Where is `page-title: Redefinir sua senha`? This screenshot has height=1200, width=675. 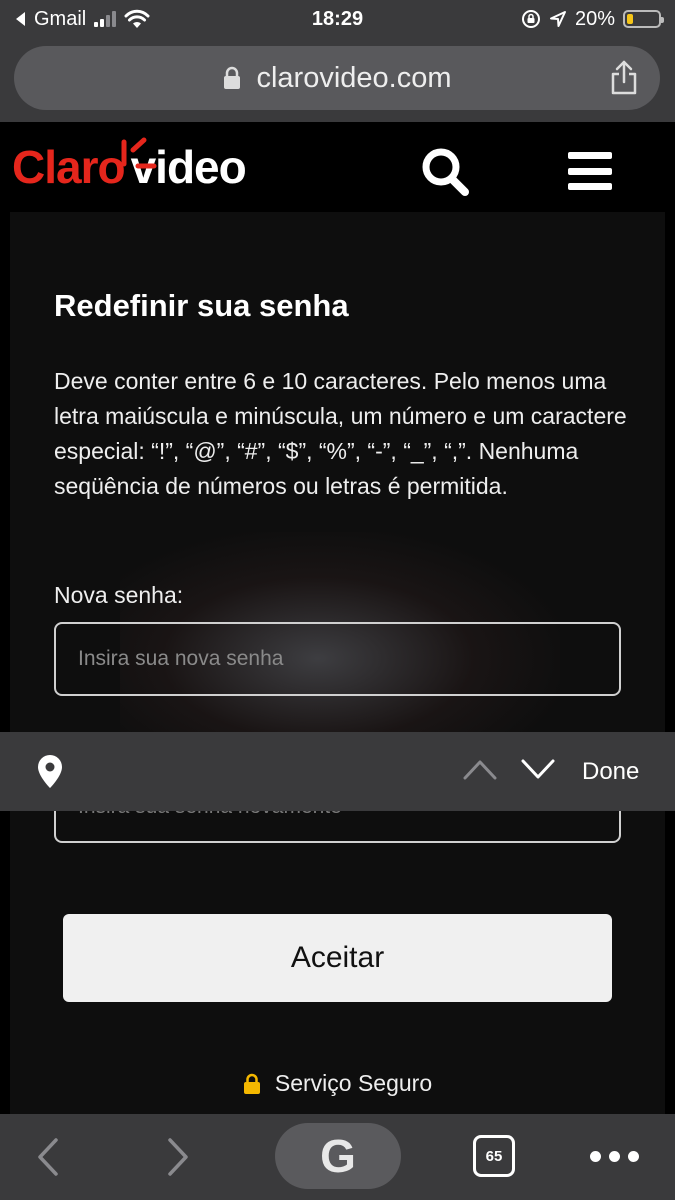
page-title: Redefinir sua senha is located at coordinates (201, 305).